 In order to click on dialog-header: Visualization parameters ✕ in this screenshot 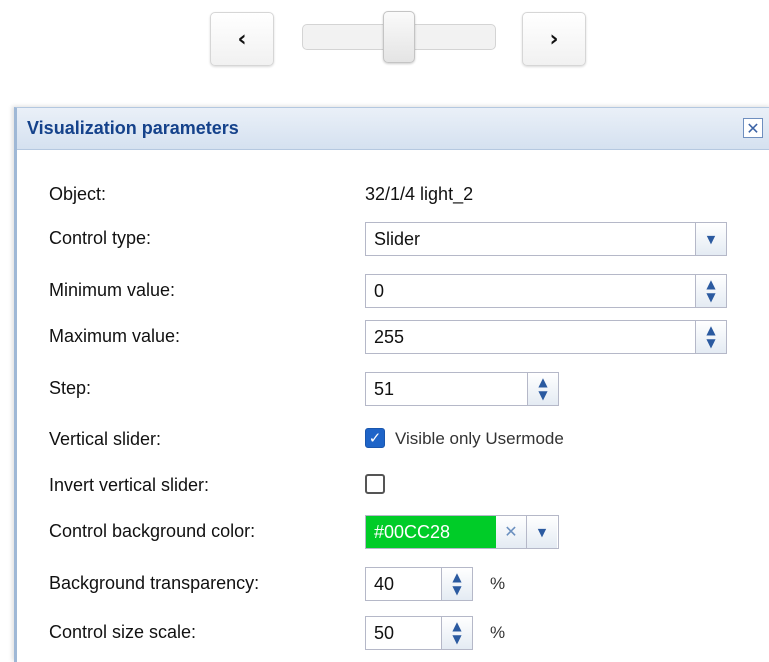, I will do `click(393, 129)`.